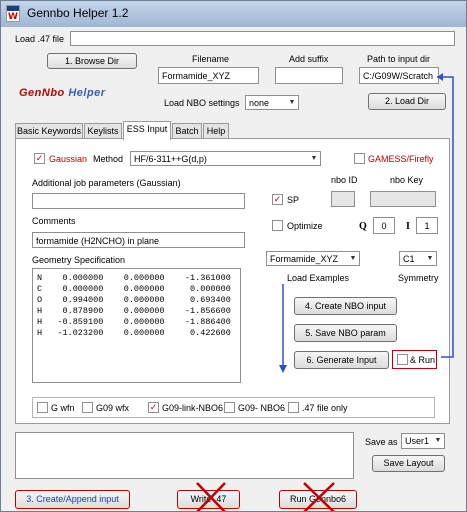 This screenshot has width=467, height=512. What do you see at coordinates (265, 496) in the screenshot?
I see `disabled-cross-marks` at bounding box center [265, 496].